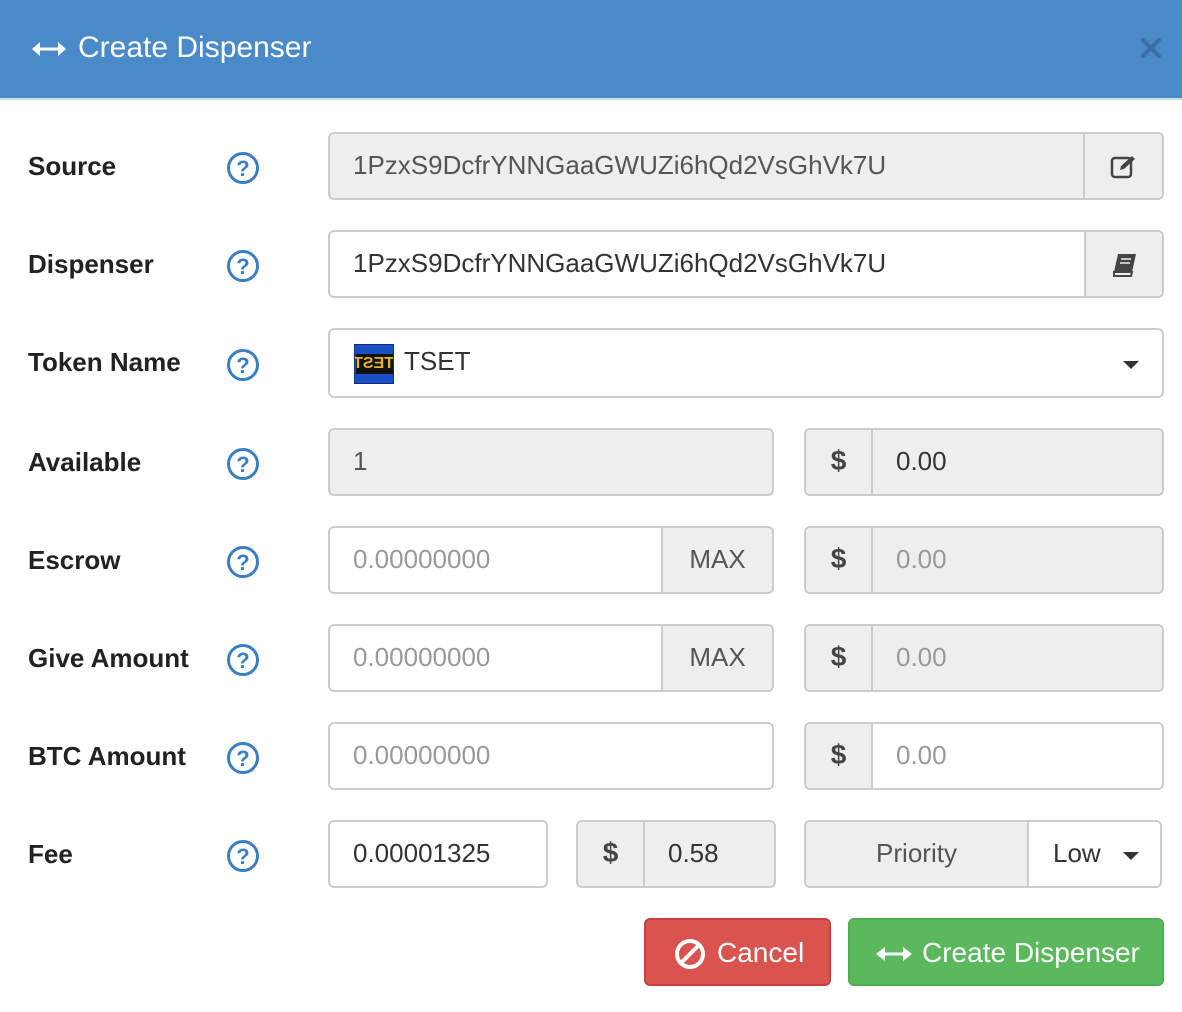 Image resolution: width=1182 pixels, height=1012 pixels. I want to click on address-book-button, so click(1123, 264).